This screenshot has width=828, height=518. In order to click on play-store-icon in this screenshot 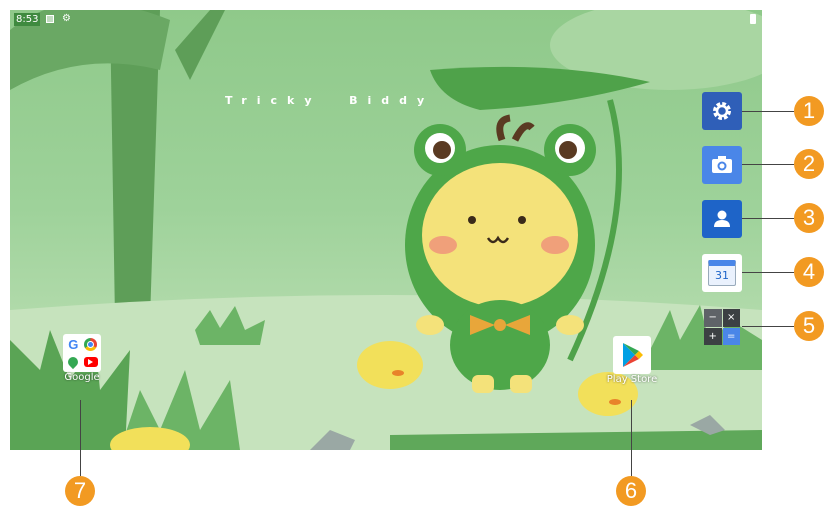, I will do `click(633, 355)`.